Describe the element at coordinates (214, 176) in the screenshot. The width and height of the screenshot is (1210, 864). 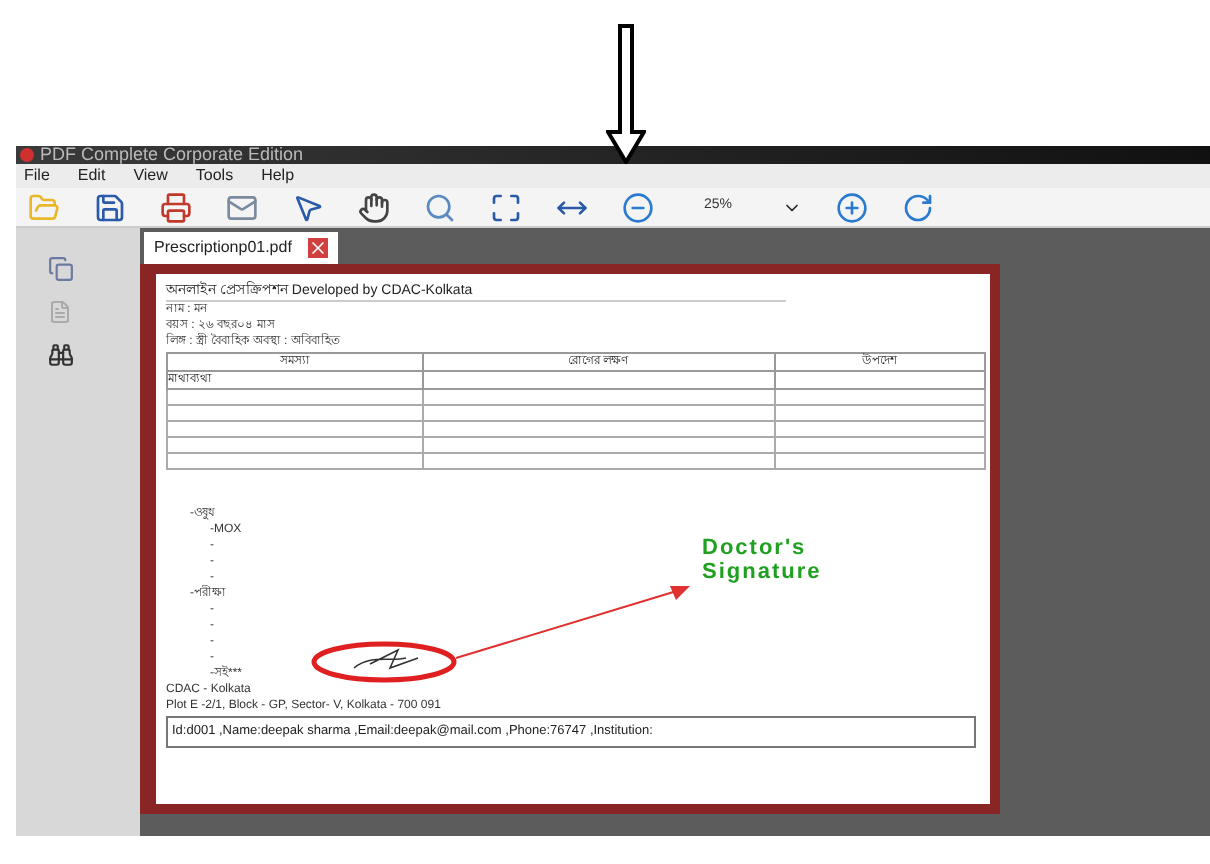
I see `menu-item: Tools` at that location.